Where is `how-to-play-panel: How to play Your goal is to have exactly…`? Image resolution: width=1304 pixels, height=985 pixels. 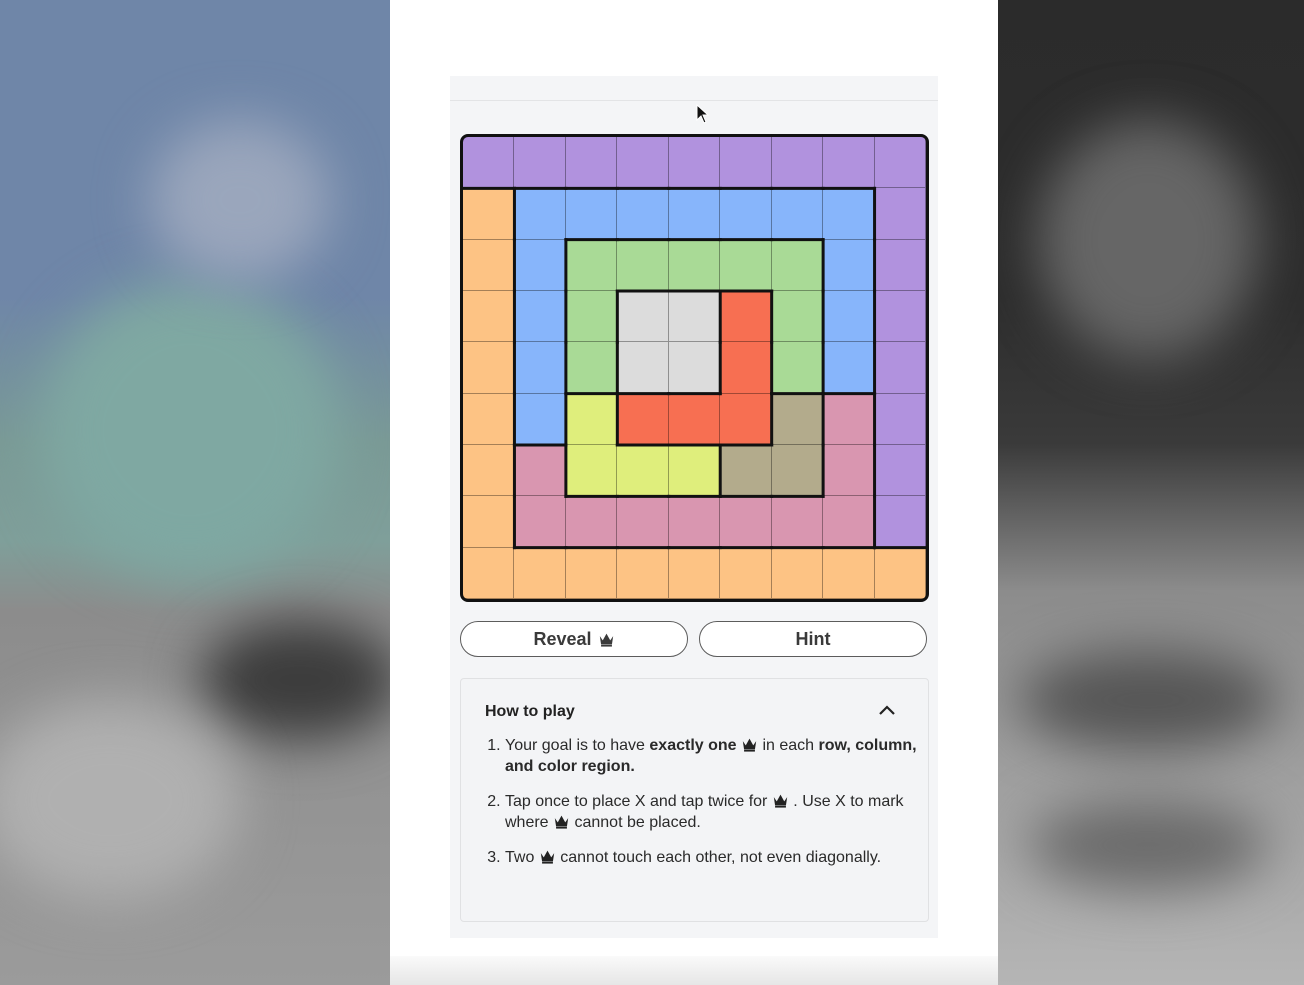
how-to-play-panel: How to play Your goal is to have exactly… is located at coordinates (694, 800).